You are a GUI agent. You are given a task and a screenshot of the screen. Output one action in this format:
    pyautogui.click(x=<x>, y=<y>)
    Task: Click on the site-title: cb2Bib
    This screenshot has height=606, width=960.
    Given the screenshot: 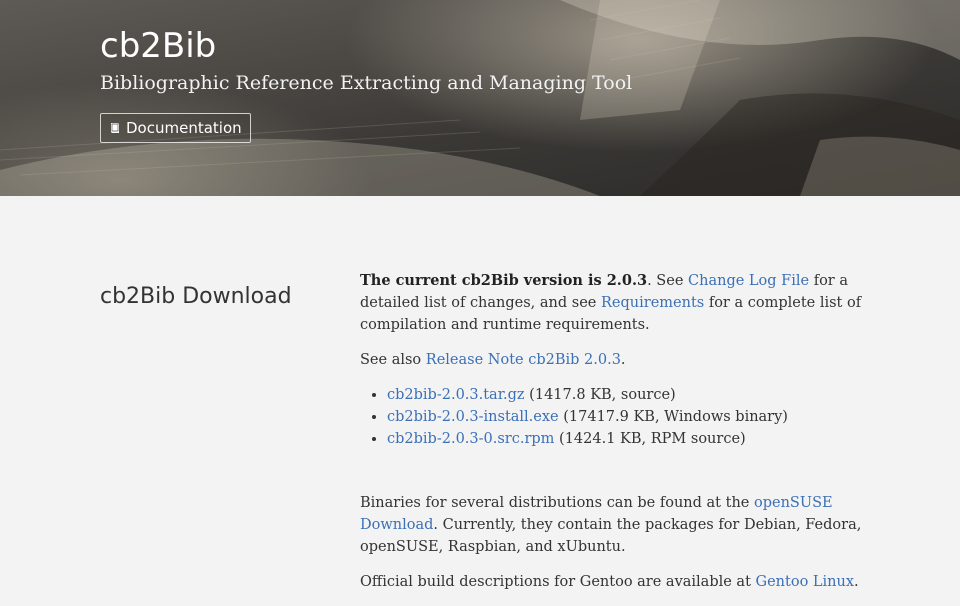 What is the action you would take?
    pyautogui.click(x=158, y=46)
    